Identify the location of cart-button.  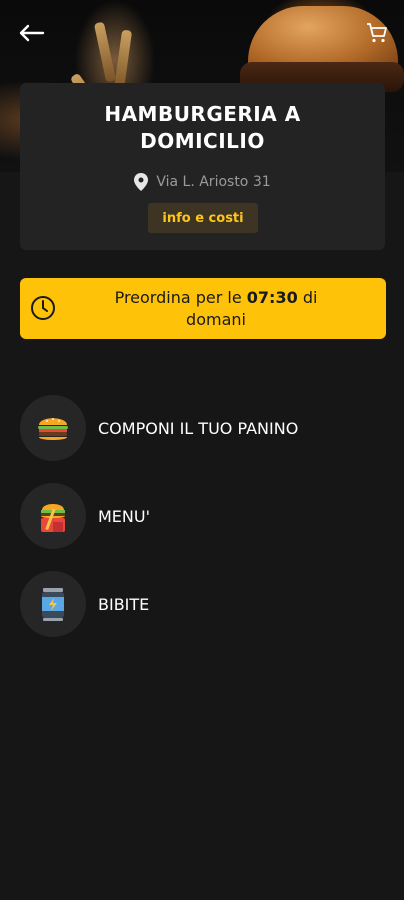
(377, 33).